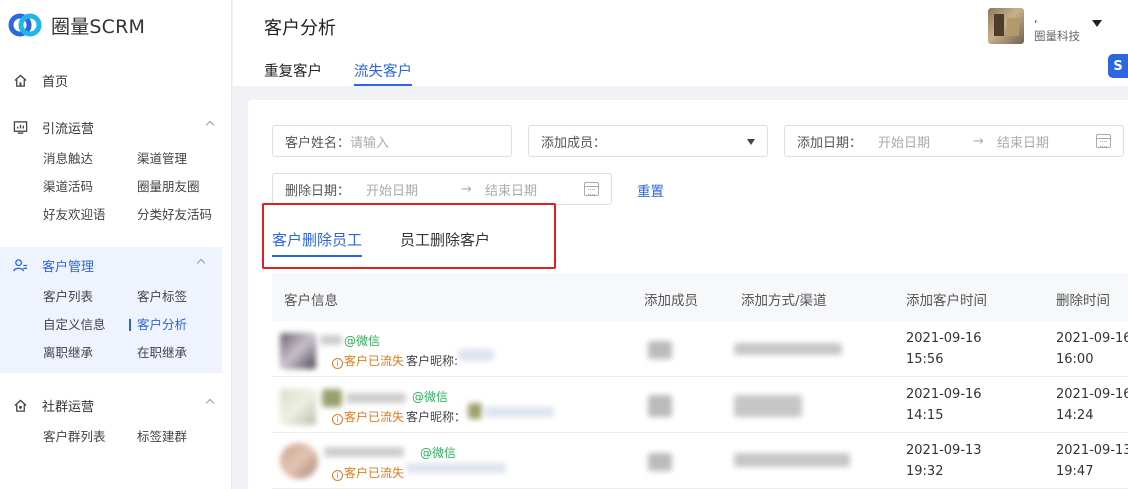 The image size is (1128, 489). I want to click on col-customer-info: 客户信息, so click(311, 301).